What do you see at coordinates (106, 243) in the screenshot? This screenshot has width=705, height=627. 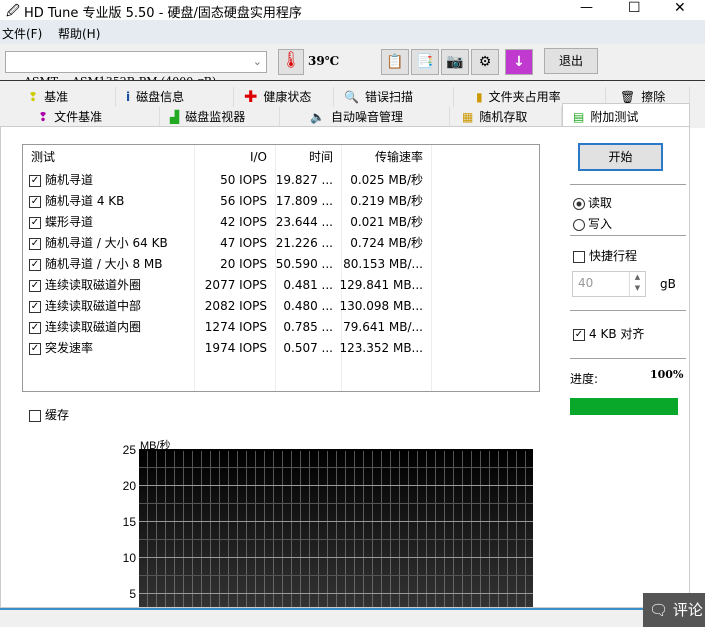 I see `test-name: 随机寻道 / 大小 64 KB` at bounding box center [106, 243].